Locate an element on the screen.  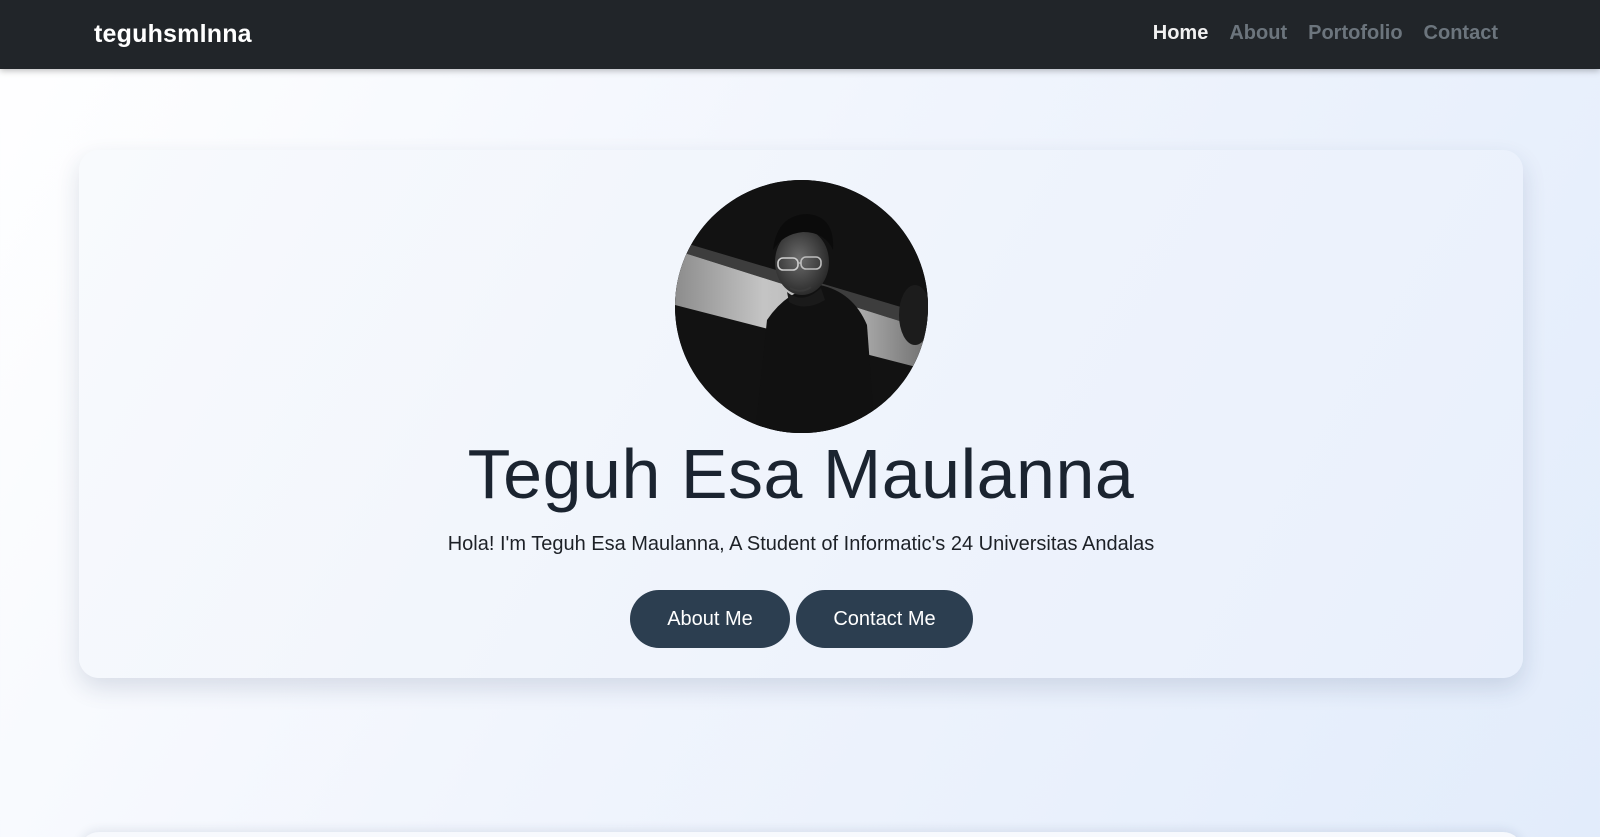
nav-link-about: About is located at coordinates (1258, 33).